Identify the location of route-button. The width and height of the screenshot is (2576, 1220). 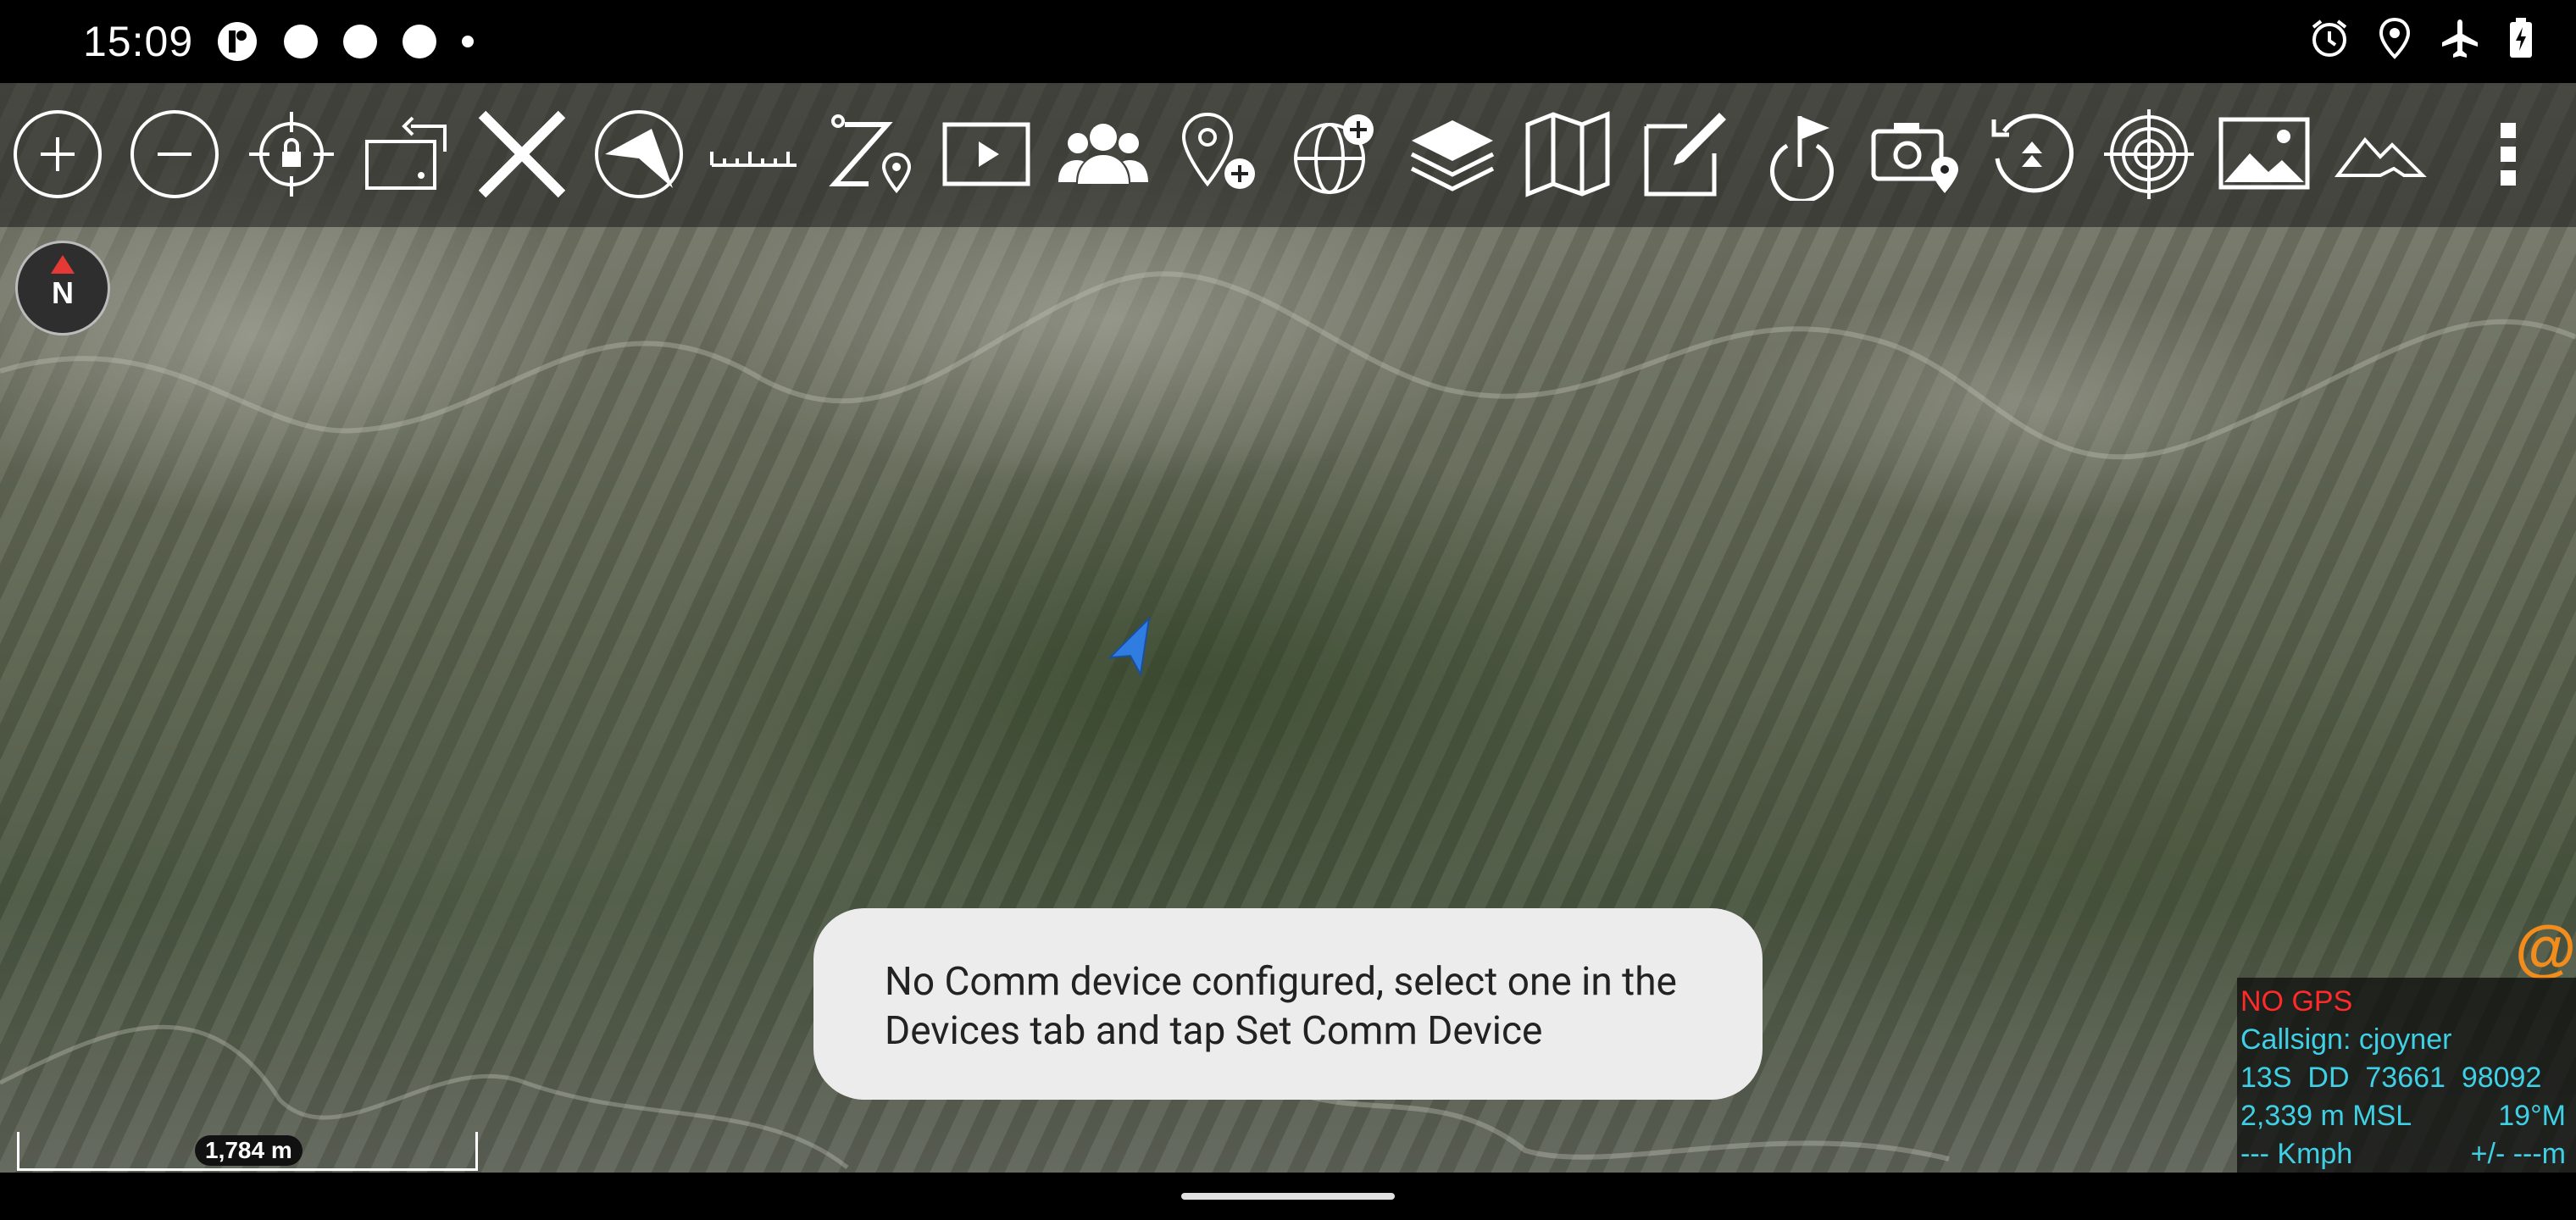
(871, 154).